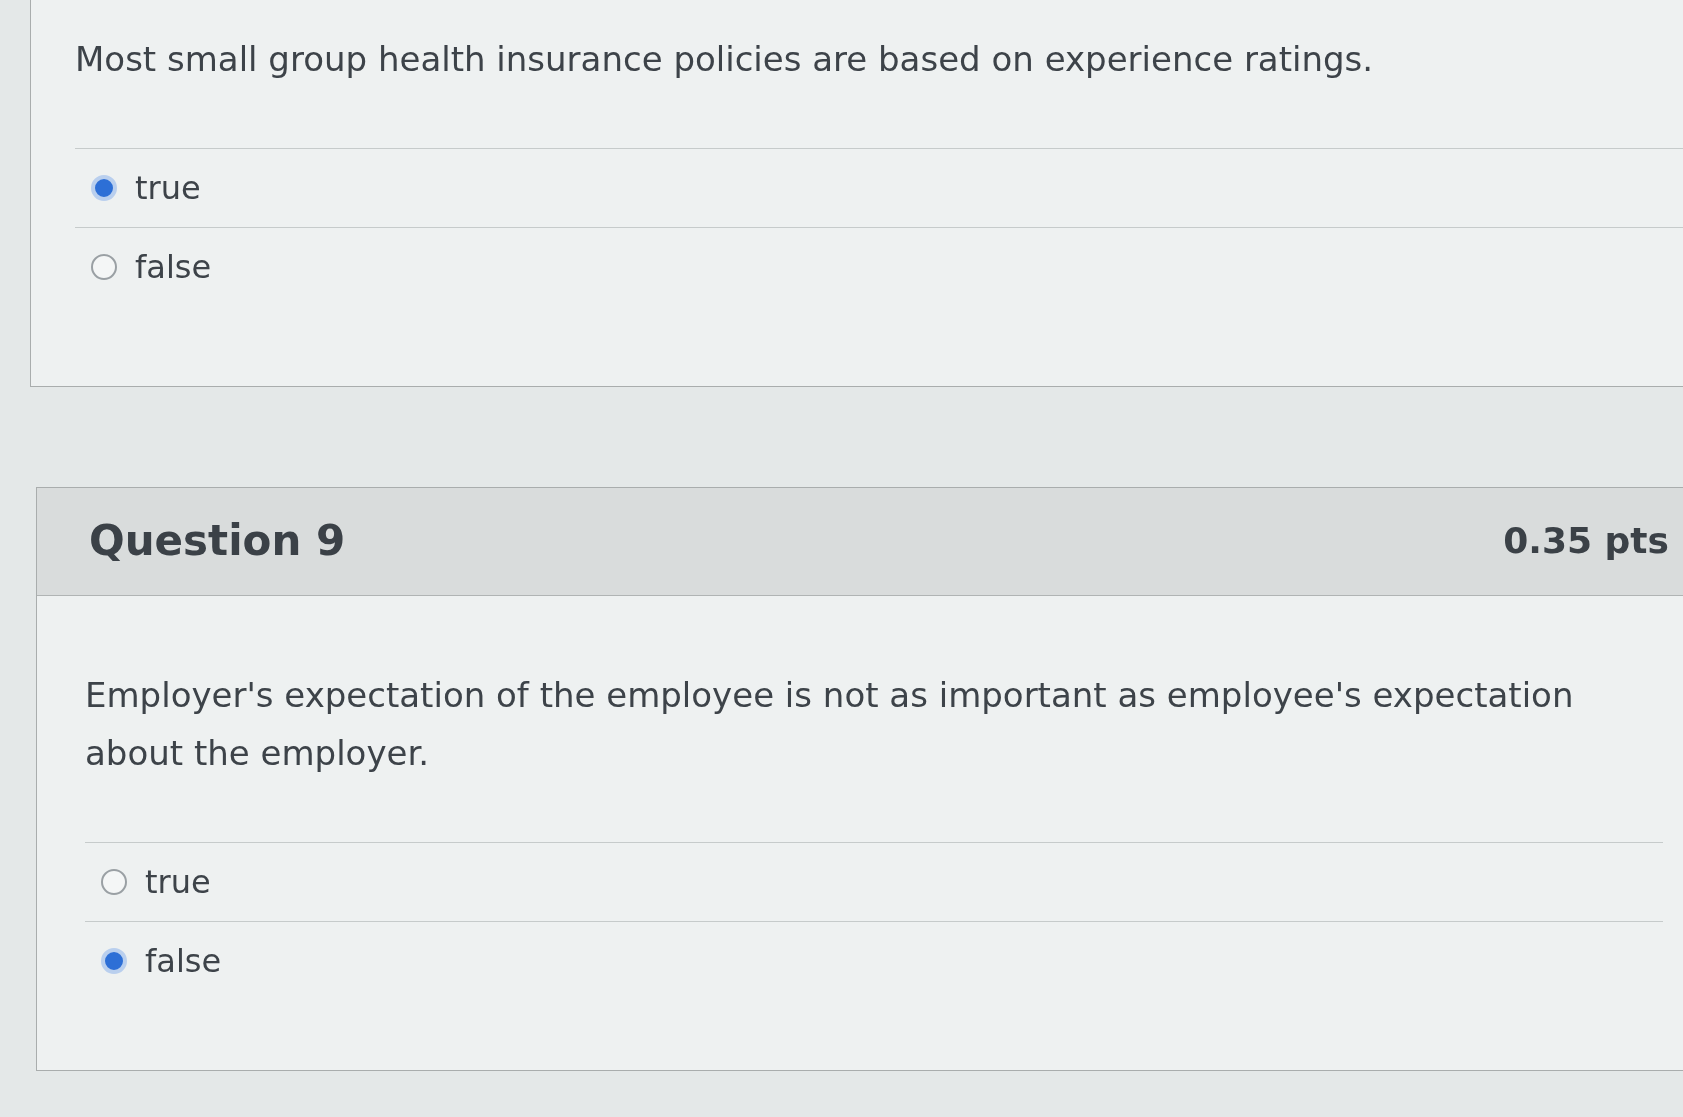 The height and width of the screenshot is (1117, 1683). Describe the element at coordinates (1586, 540) in the screenshot. I see `question-points: 0.35 pts` at that location.